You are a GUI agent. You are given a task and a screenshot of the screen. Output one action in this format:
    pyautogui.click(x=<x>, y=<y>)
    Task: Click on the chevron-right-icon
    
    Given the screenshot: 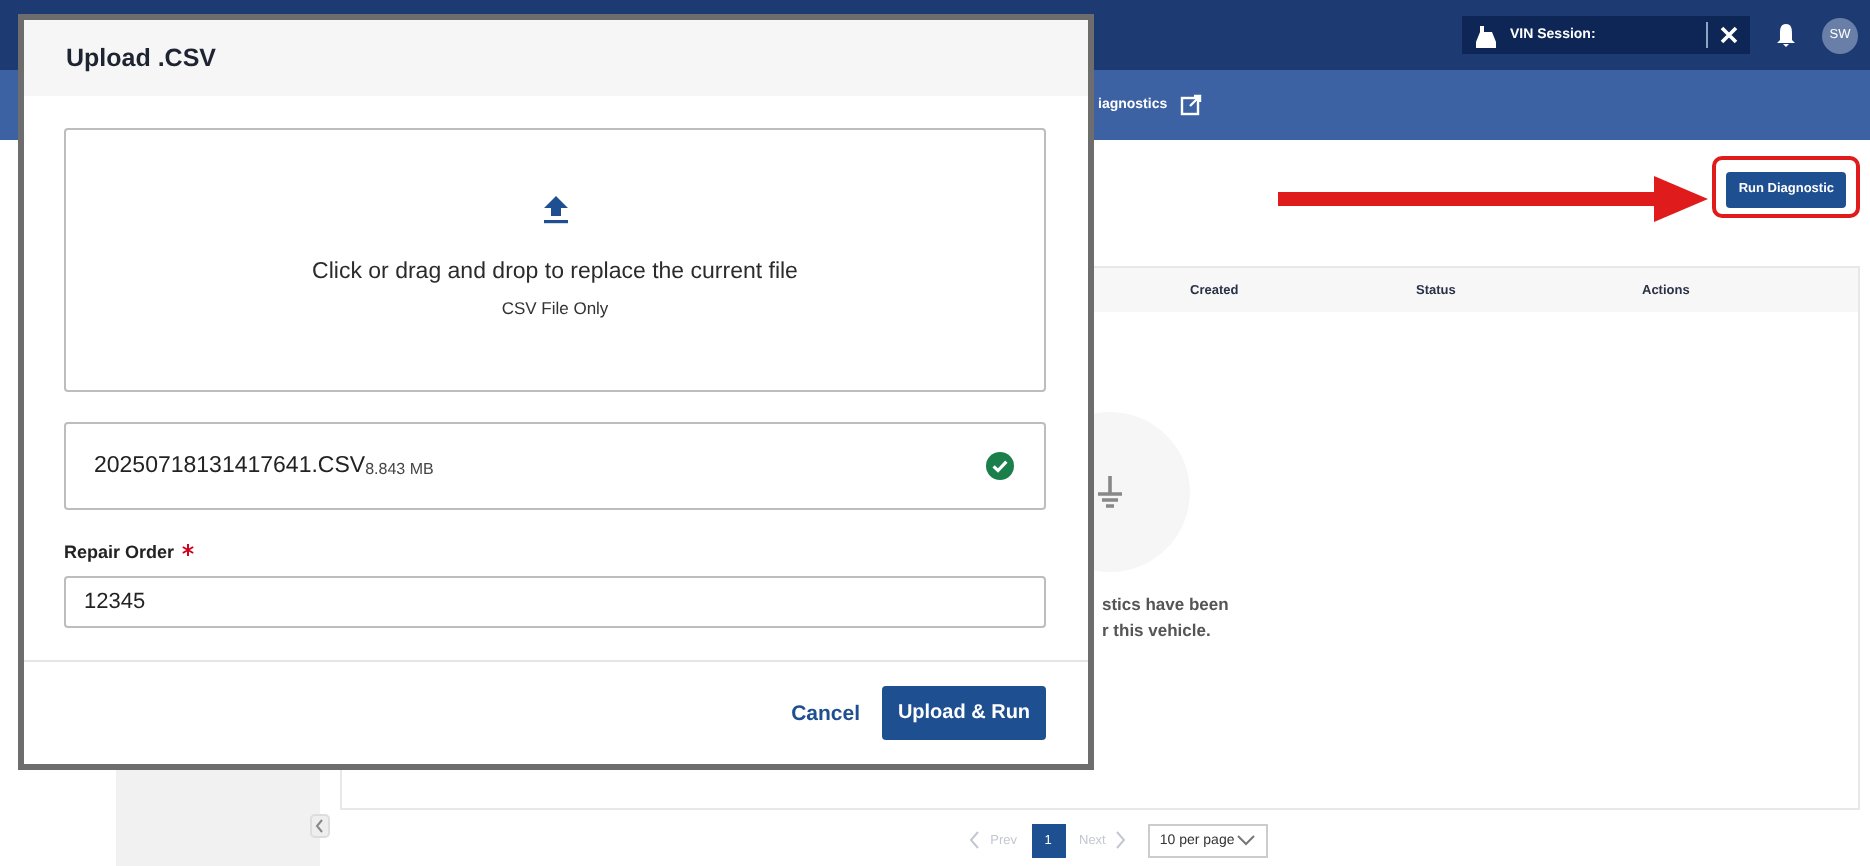 What is the action you would take?
    pyautogui.click(x=1120, y=840)
    